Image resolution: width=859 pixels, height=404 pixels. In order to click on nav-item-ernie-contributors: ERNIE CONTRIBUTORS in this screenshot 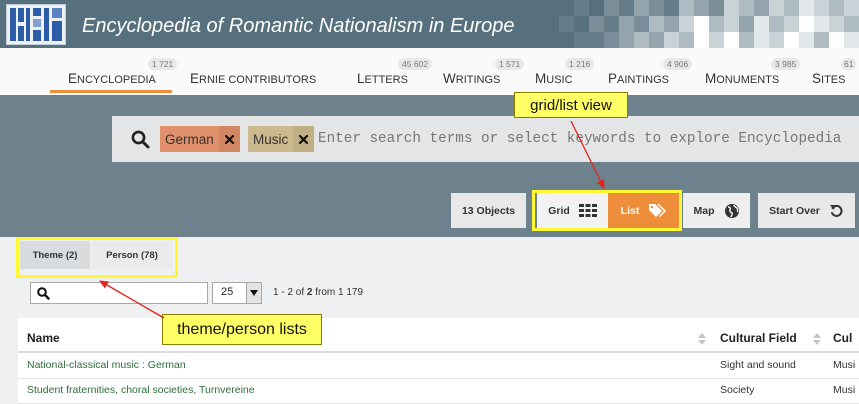, I will do `click(253, 79)`.